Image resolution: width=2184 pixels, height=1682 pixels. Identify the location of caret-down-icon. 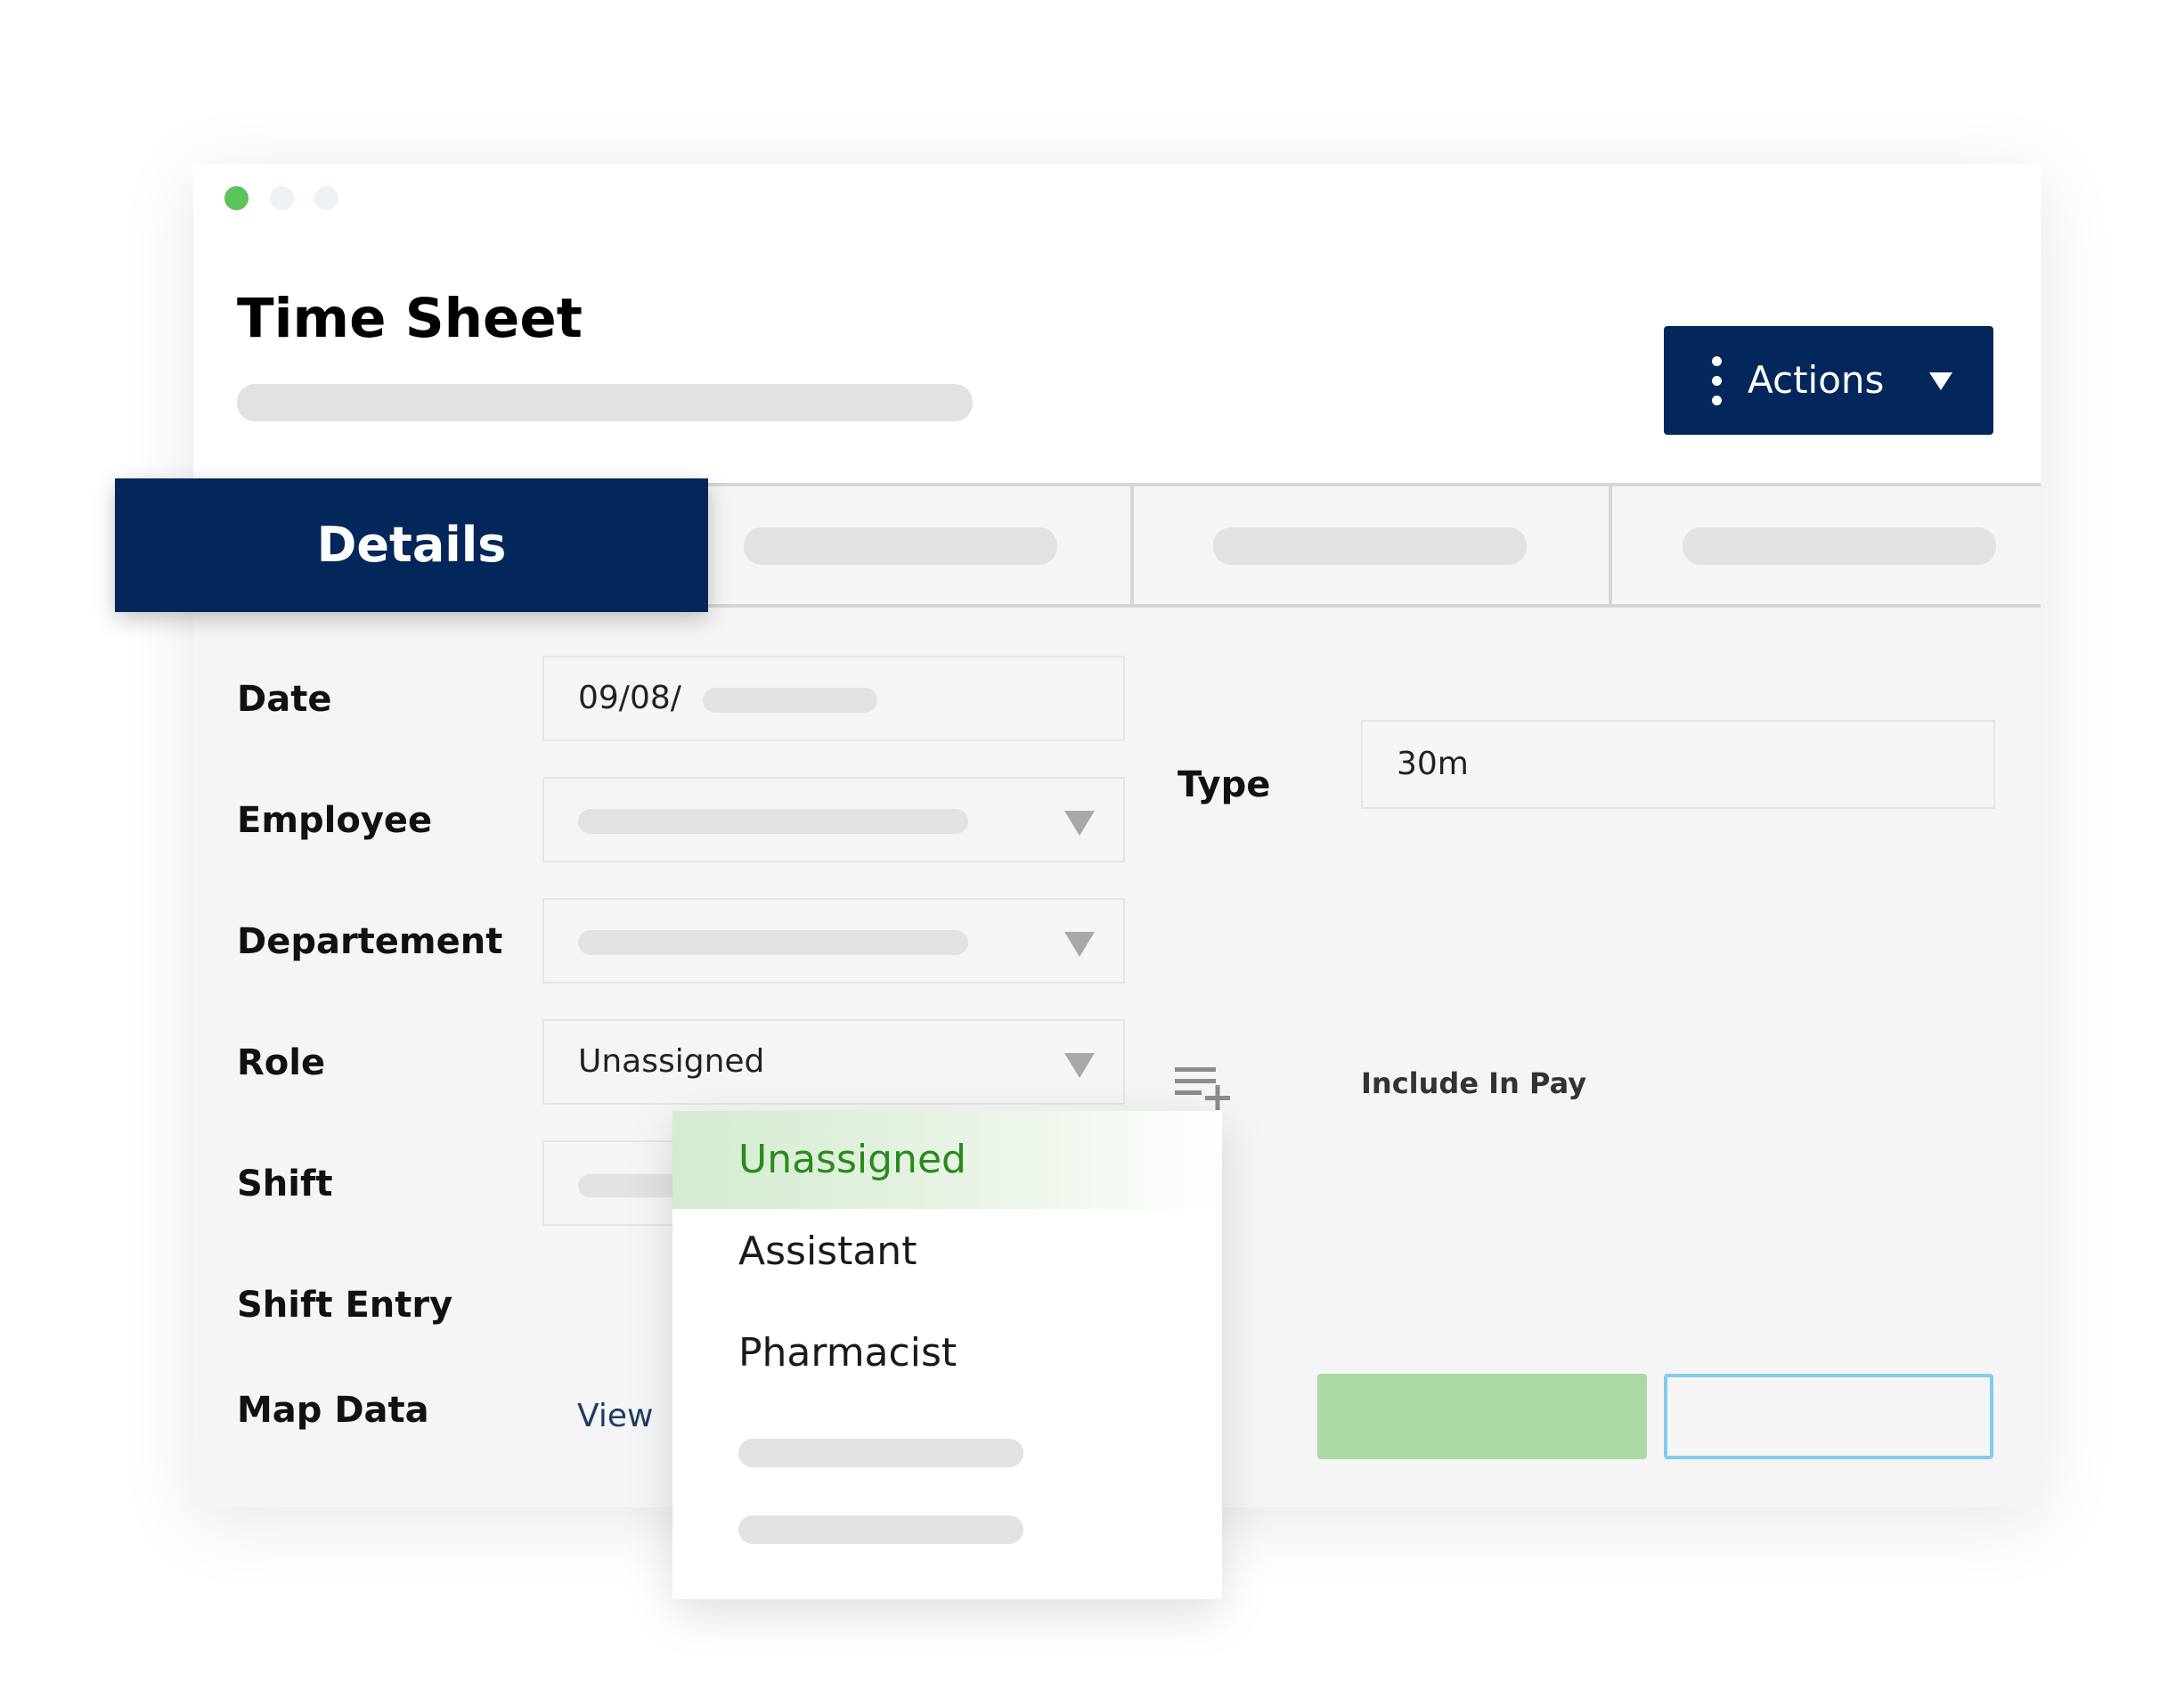
(1940, 381).